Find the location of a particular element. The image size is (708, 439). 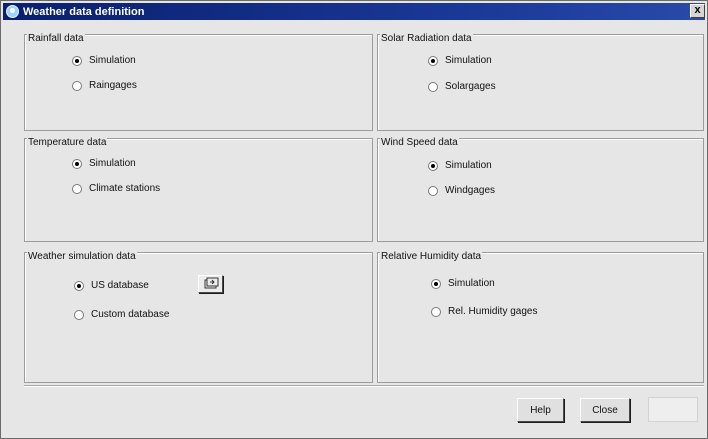

wind-speed-data-group: Wind Speed data Simulation Windgages is located at coordinates (540, 190).